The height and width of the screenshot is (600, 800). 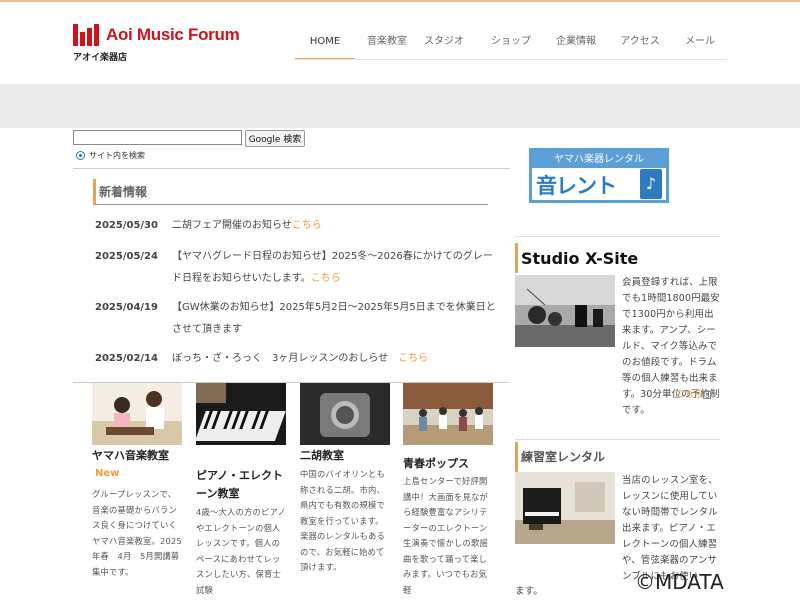 What do you see at coordinates (290, 192) in the screenshot?
I see `news-heading: 新着情報` at bounding box center [290, 192].